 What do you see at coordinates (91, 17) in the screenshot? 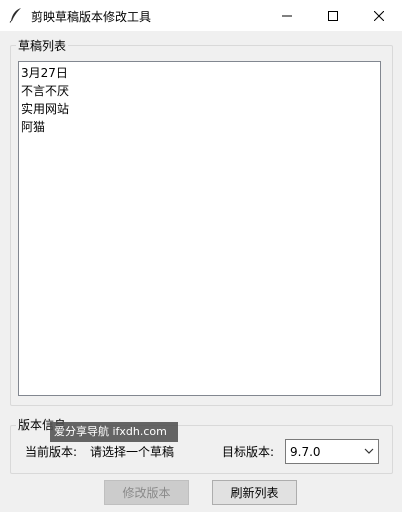
I see `window-title: 剪映草稿版本修改工具` at bounding box center [91, 17].